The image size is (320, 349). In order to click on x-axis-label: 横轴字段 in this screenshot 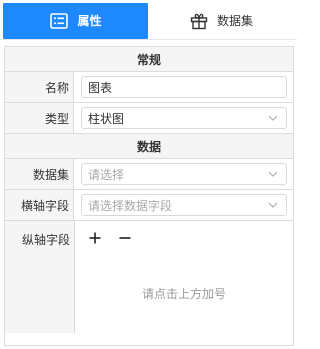, I will do `click(39, 205)`.